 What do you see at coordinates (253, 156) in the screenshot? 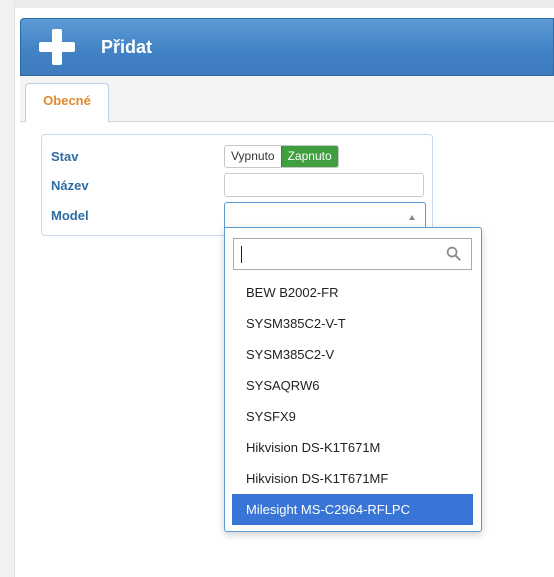
I see `toggle-off-option: Vypnuto` at bounding box center [253, 156].